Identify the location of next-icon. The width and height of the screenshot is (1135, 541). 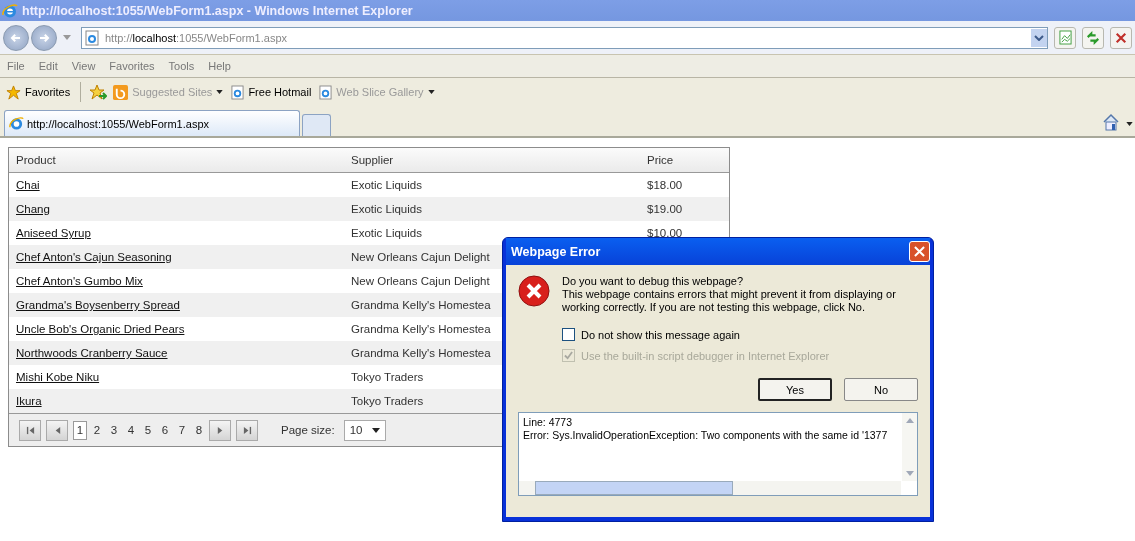
(220, 430).